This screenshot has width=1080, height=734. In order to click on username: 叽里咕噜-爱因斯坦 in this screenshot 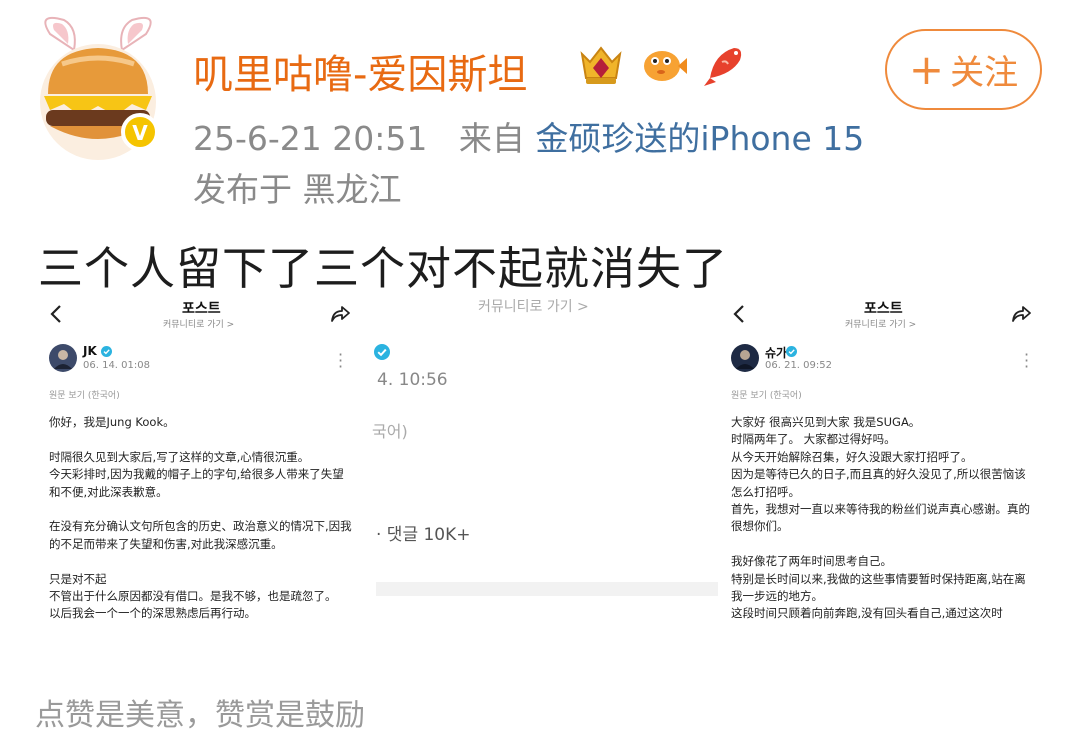, I will do `click(360, 71)`.